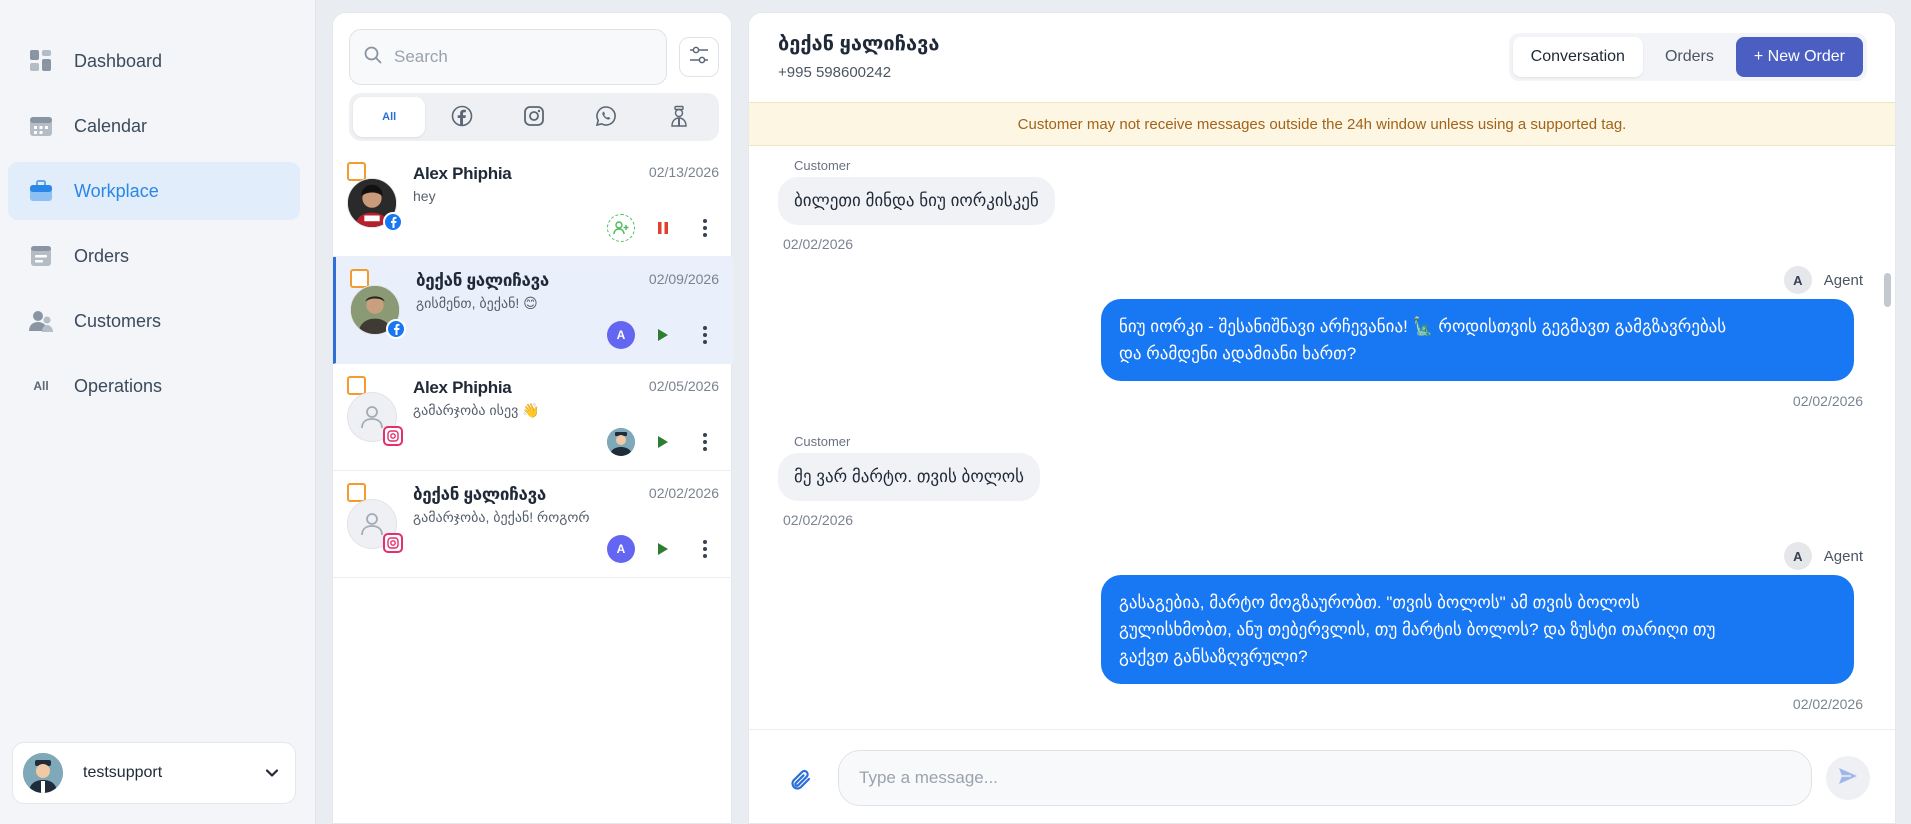  I want to click on orders-icon, so click(41, 256).